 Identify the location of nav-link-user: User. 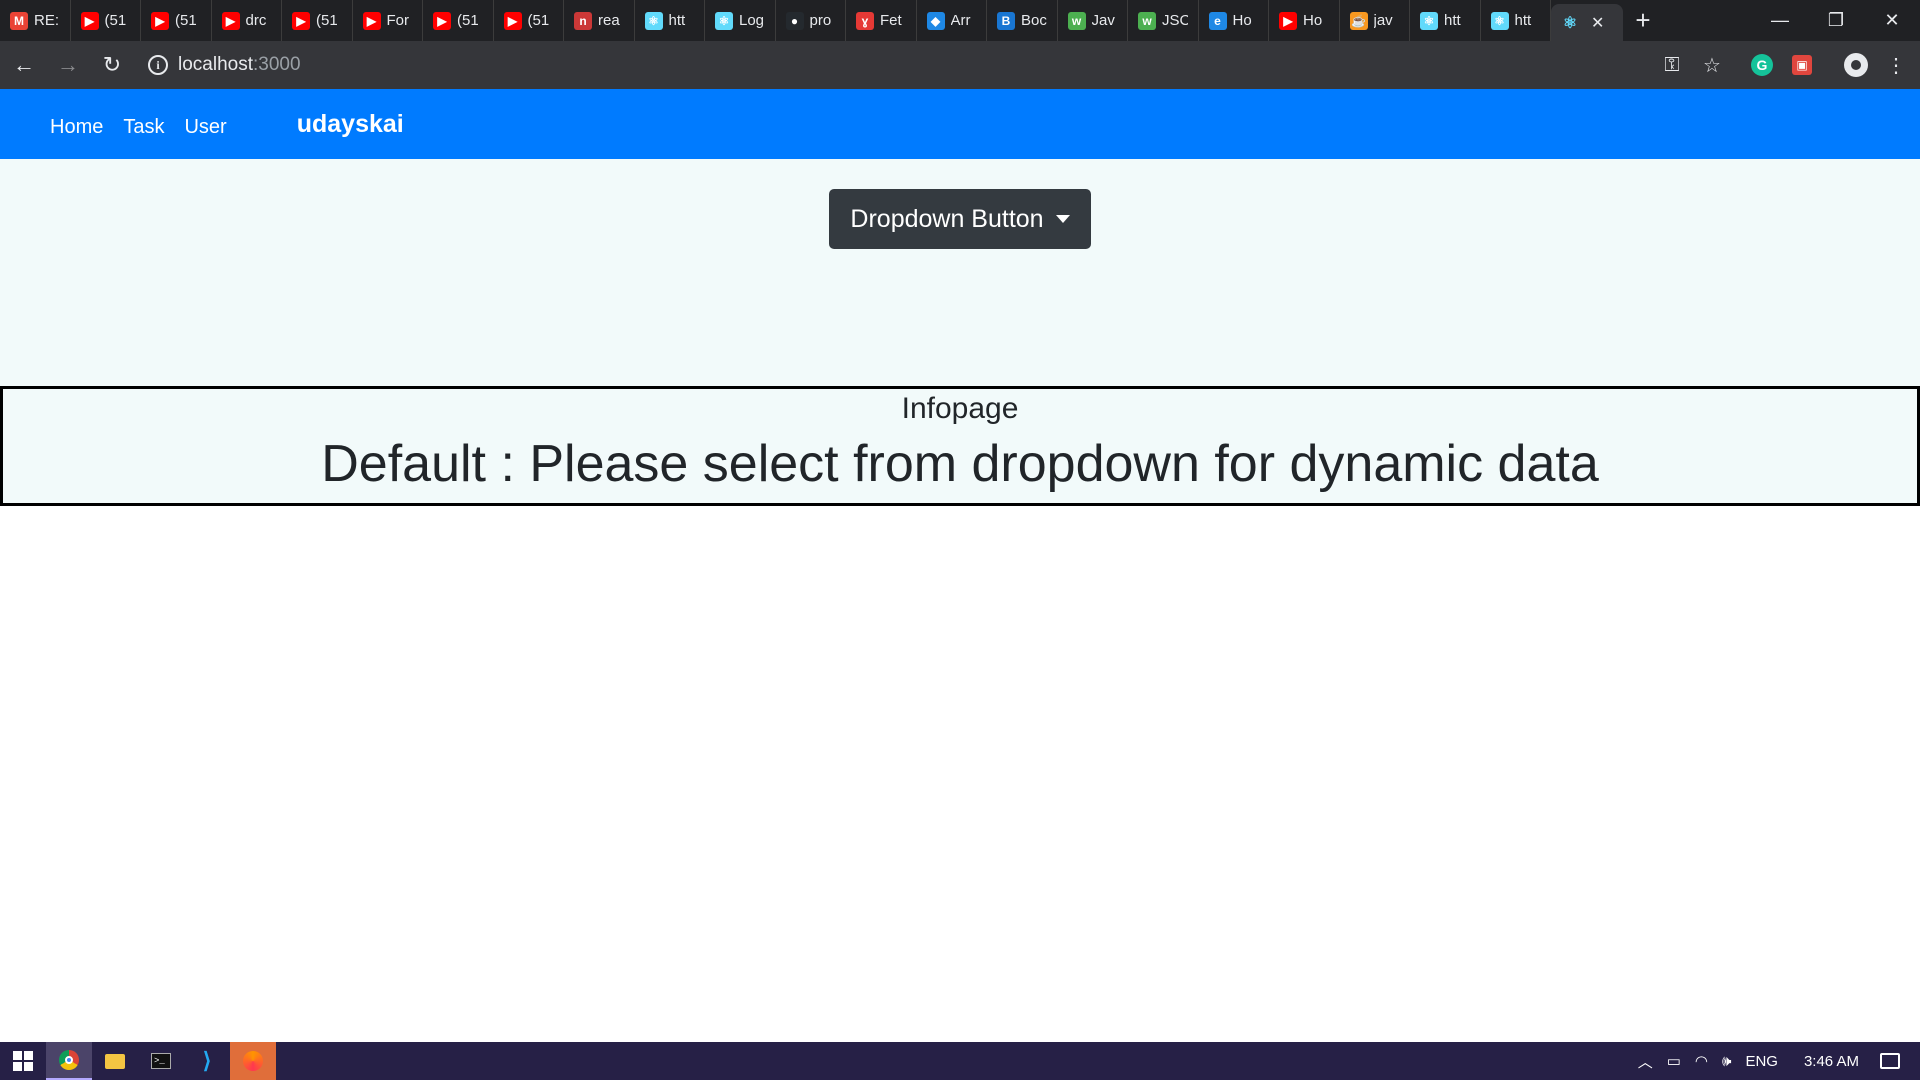
(205, 127).